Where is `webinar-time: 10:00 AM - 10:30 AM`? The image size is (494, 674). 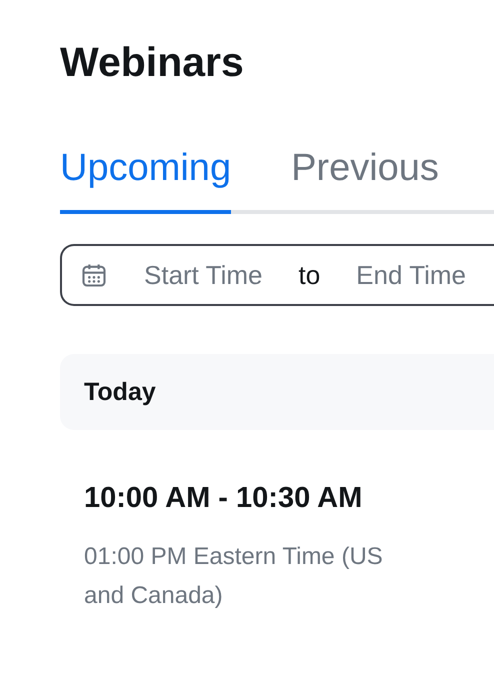 webinar-time: 10:00 AM - 10:30 AM is located at coordinates (224, 498).